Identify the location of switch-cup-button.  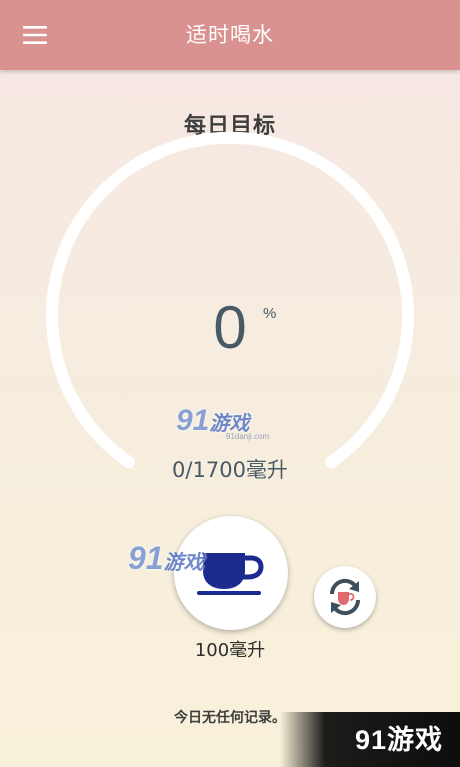
(345, 597).